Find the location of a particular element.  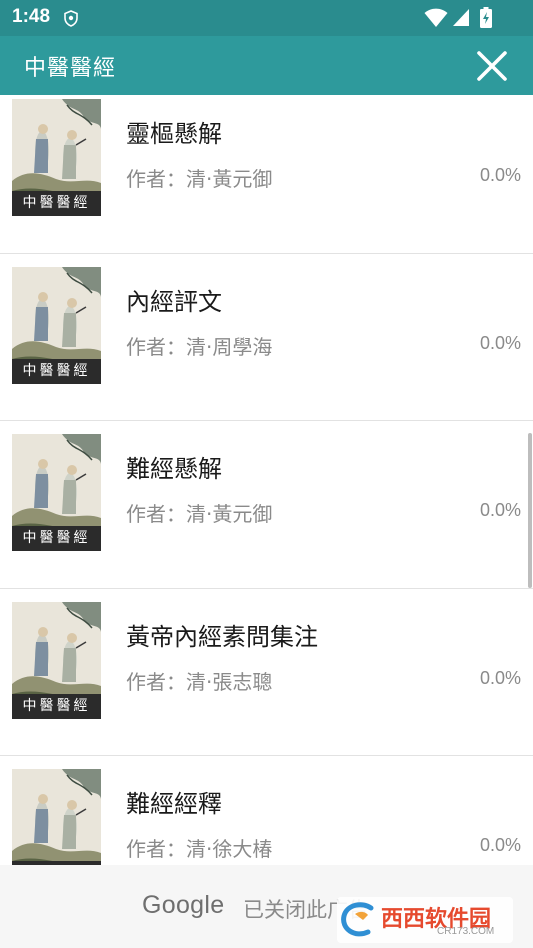

book-title: 靈樞懸解 is located at coordinates (174, 134).